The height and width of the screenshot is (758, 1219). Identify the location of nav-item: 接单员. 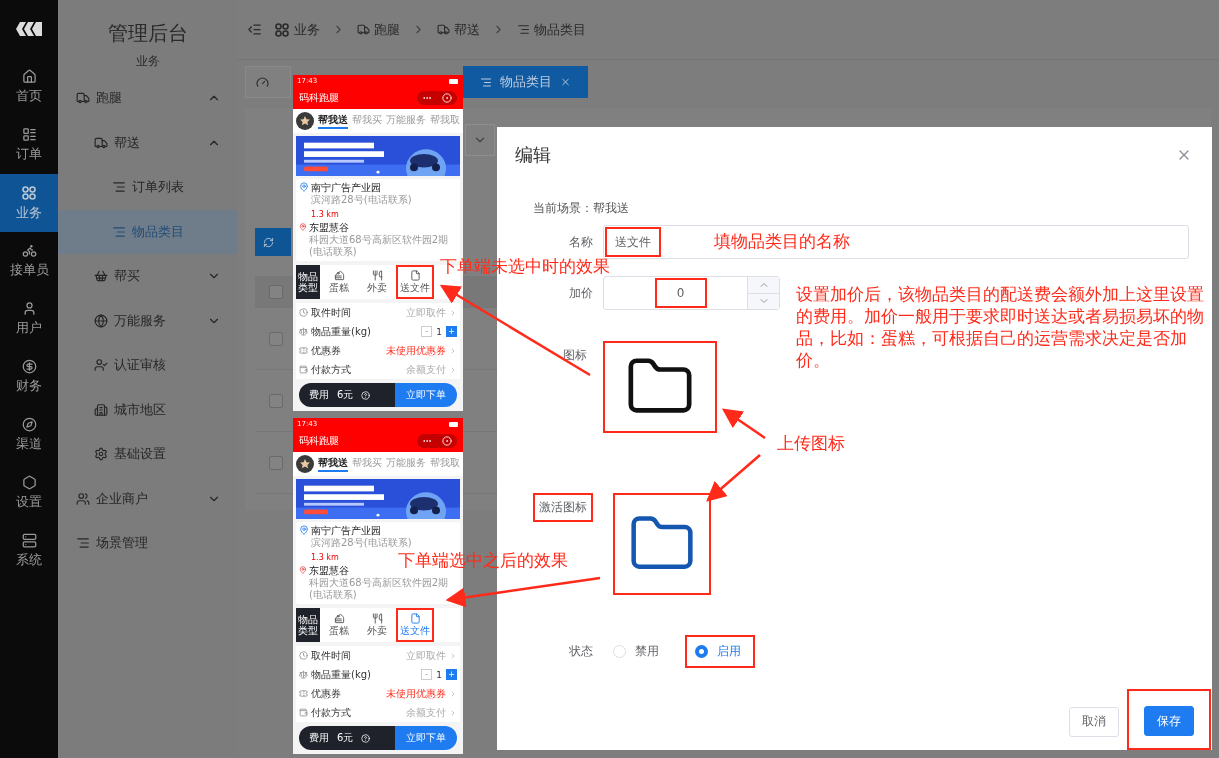
(29, 261).